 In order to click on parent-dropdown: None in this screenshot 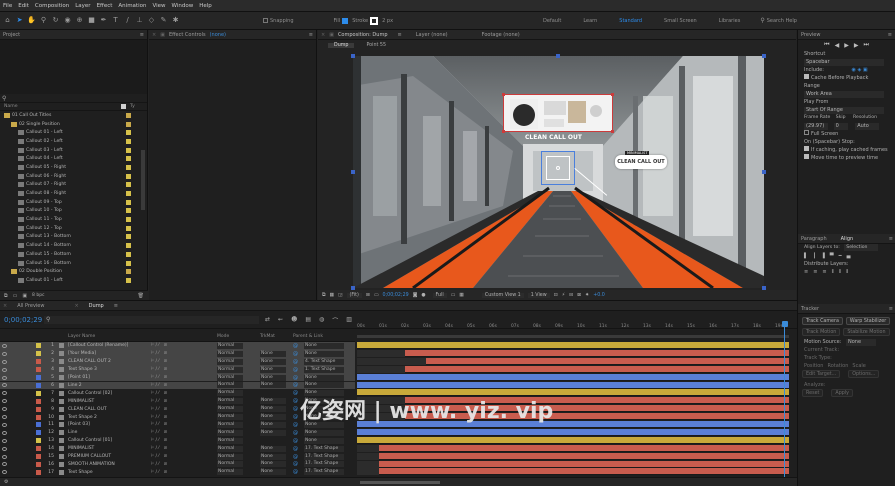, I will do `click(324, 432)`.